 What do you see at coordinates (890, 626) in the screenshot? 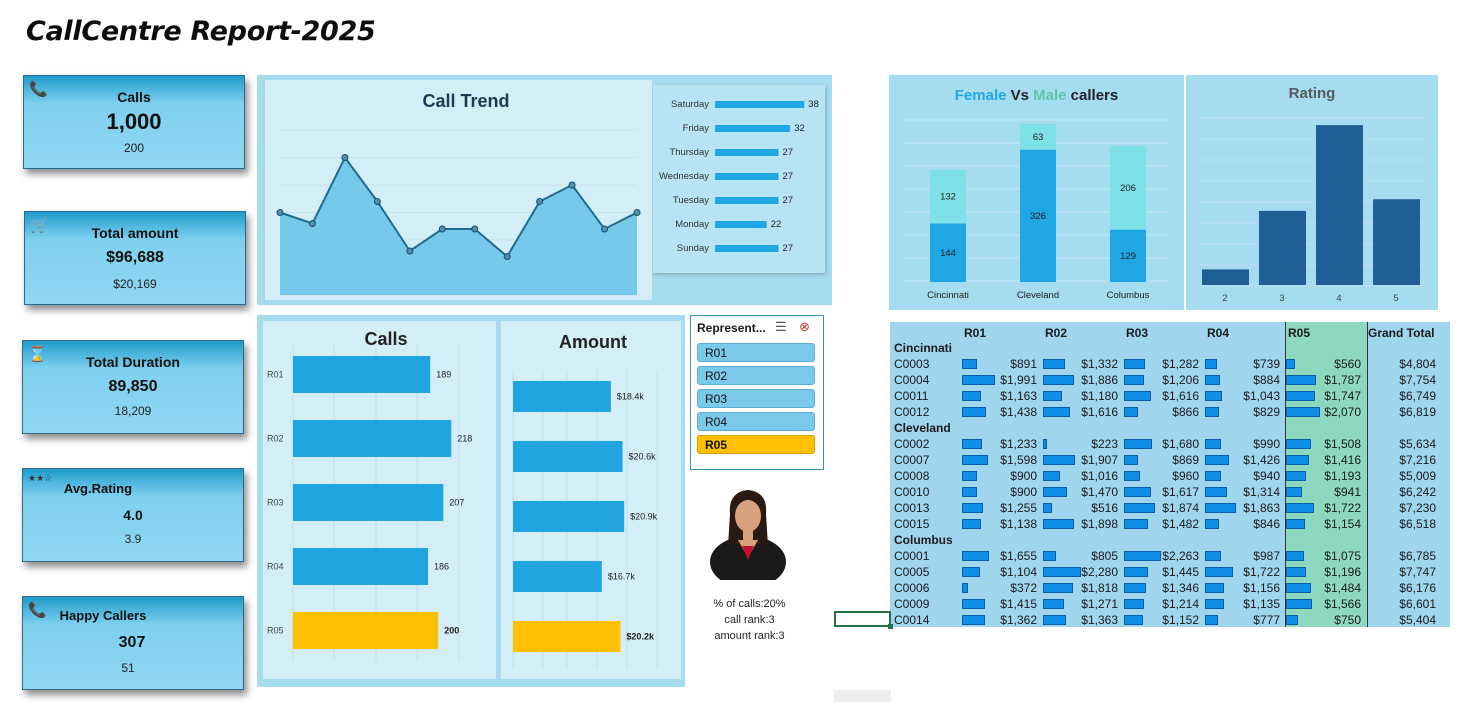
I see `fill-handle` at bounding box center [890, 626].